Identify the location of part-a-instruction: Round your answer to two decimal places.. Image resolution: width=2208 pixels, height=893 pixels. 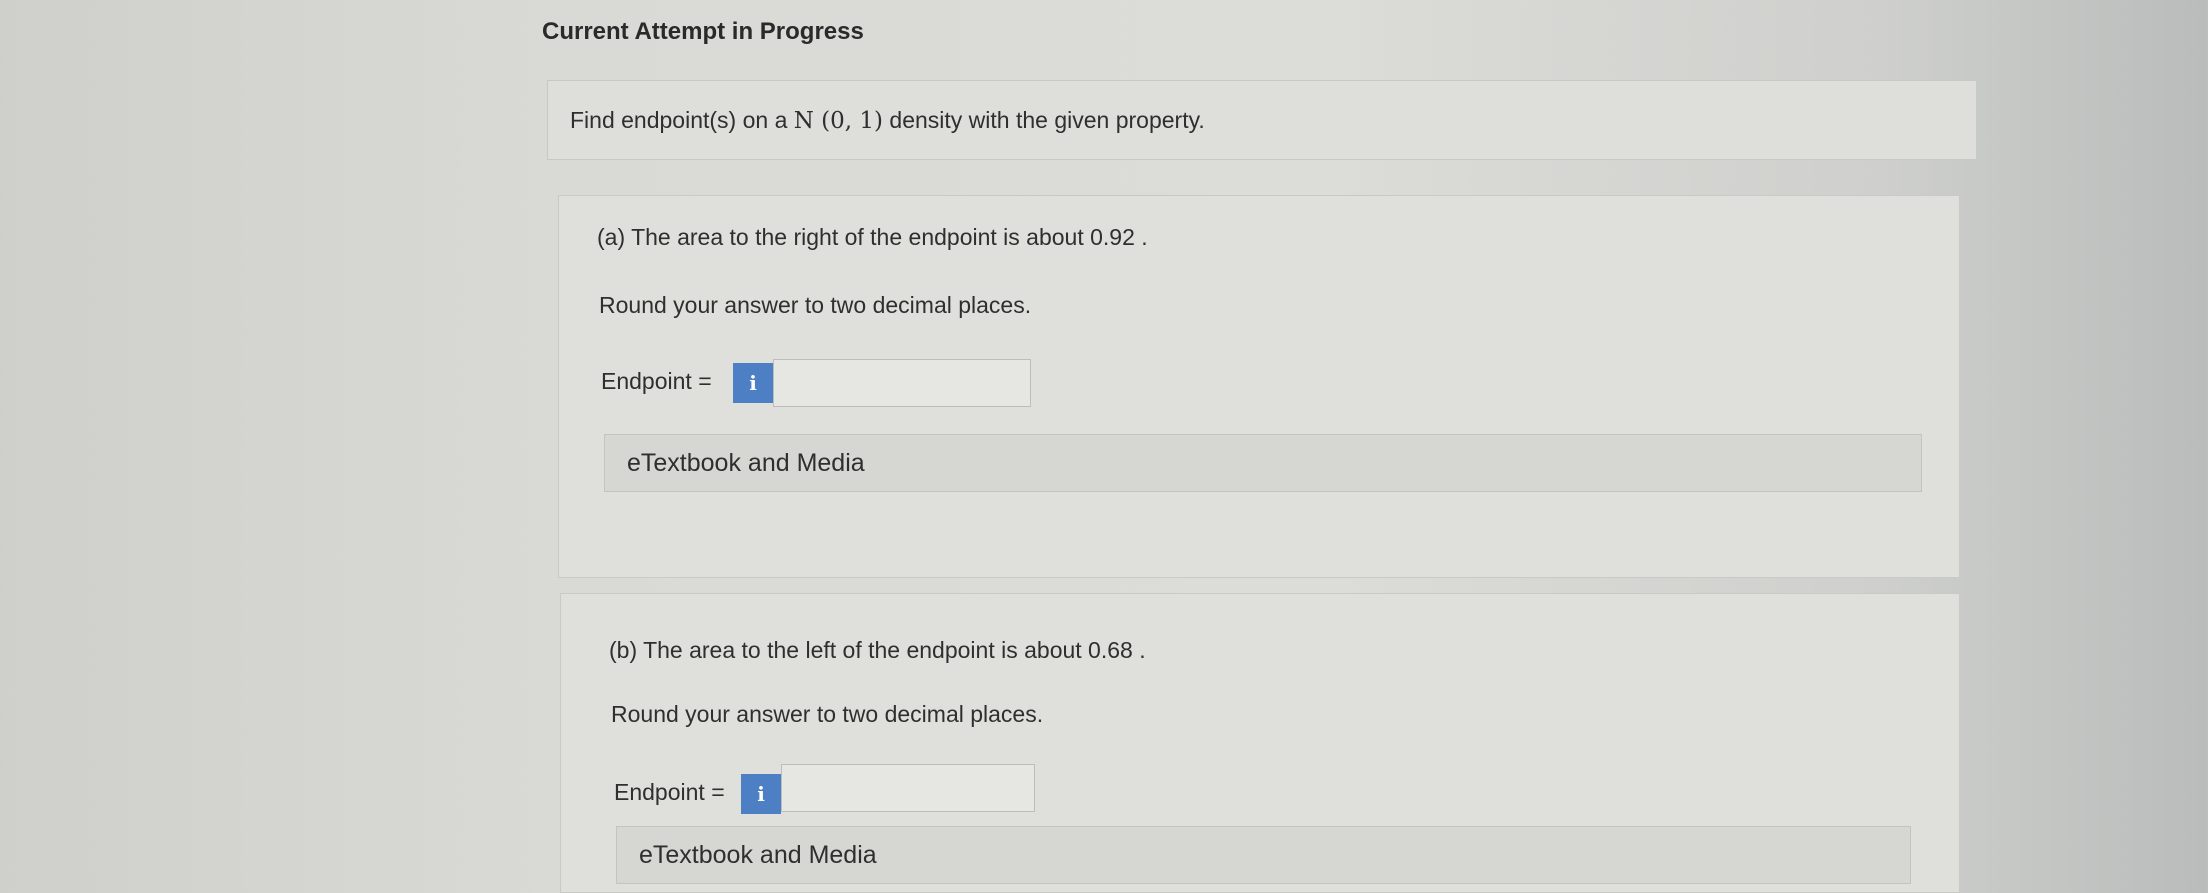
(815, 305).